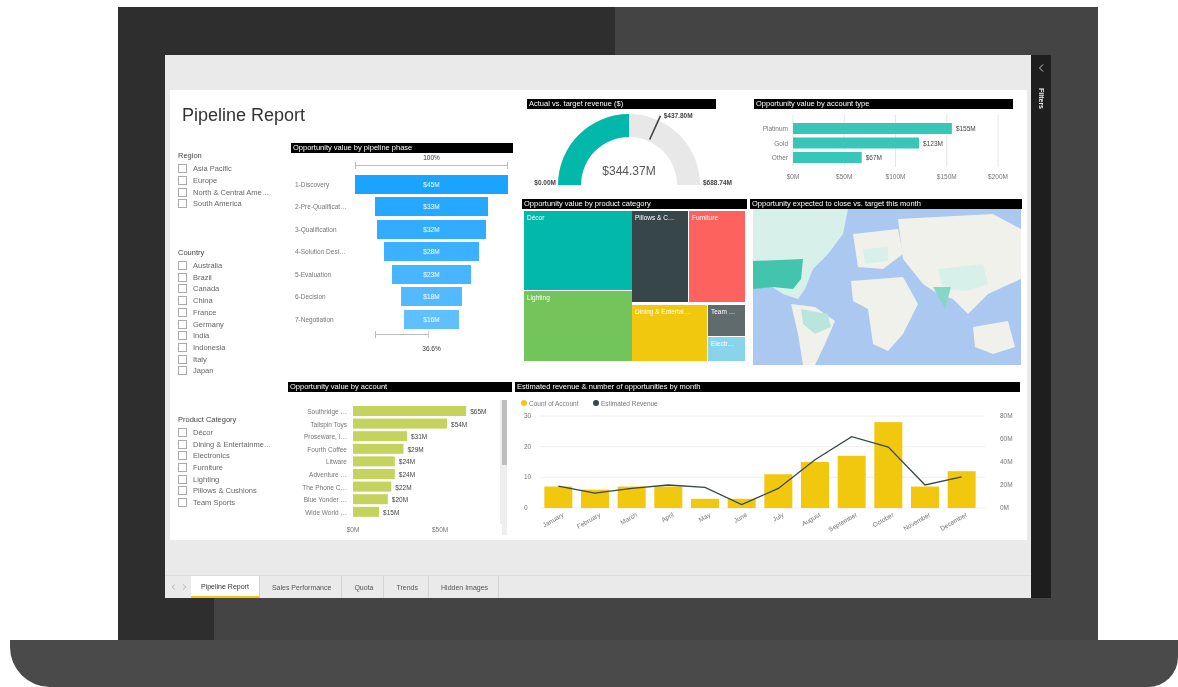 The height and width of the screenshot is (687, 1178). Describe the element at coordinates (655, 128) in the screenshot. I see `target-marker` at that location.